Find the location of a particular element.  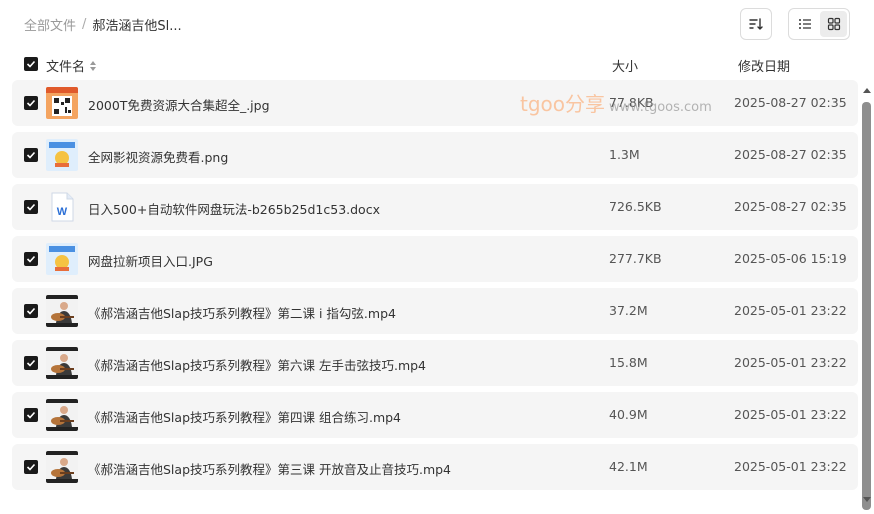

file-size: 277.7KB is located at coordinates (635, 258).